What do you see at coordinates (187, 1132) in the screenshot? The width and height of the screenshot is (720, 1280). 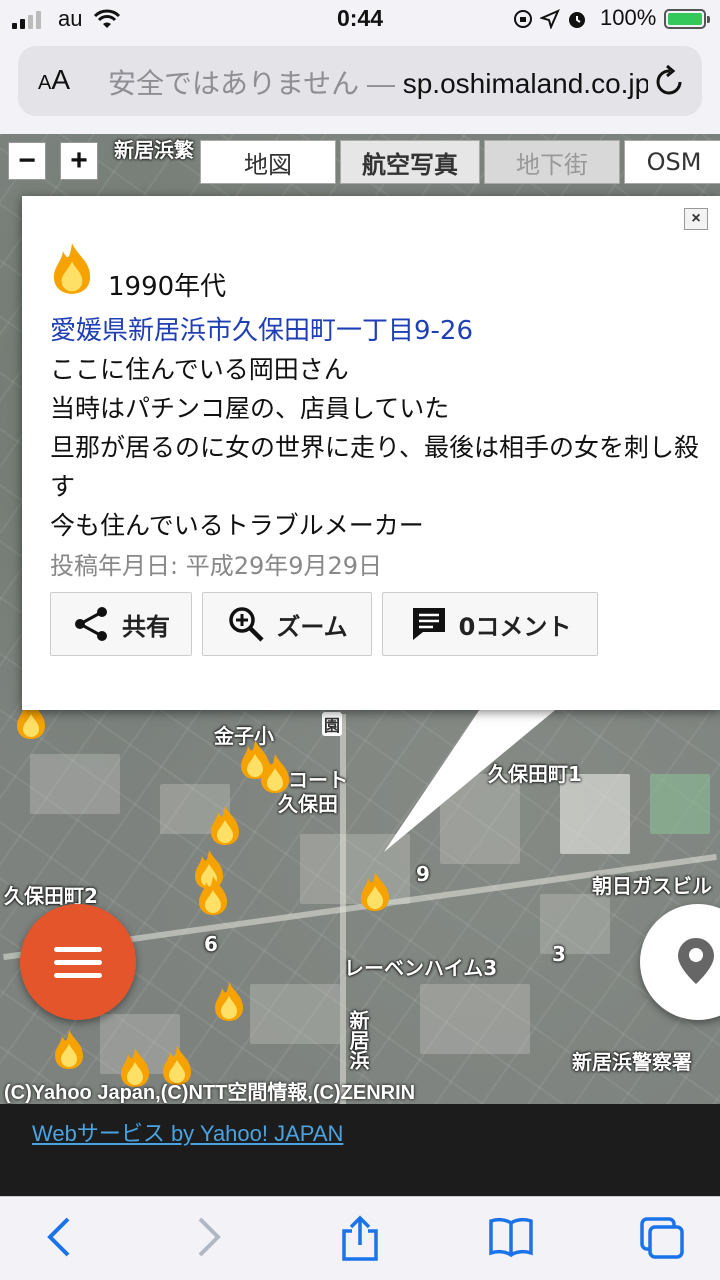 I see `yahoo-web-service-link: Webサービス by Yahoo! JAPAN` at bounding box center [187, 1132].